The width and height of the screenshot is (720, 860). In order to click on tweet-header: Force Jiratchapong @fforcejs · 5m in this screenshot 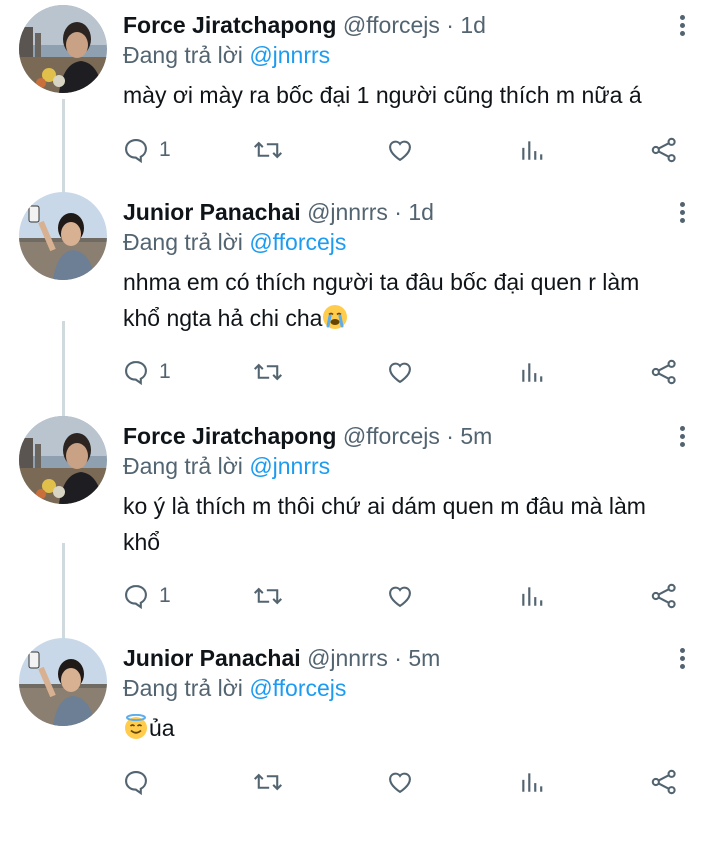, I will do `click(307, 436)`.